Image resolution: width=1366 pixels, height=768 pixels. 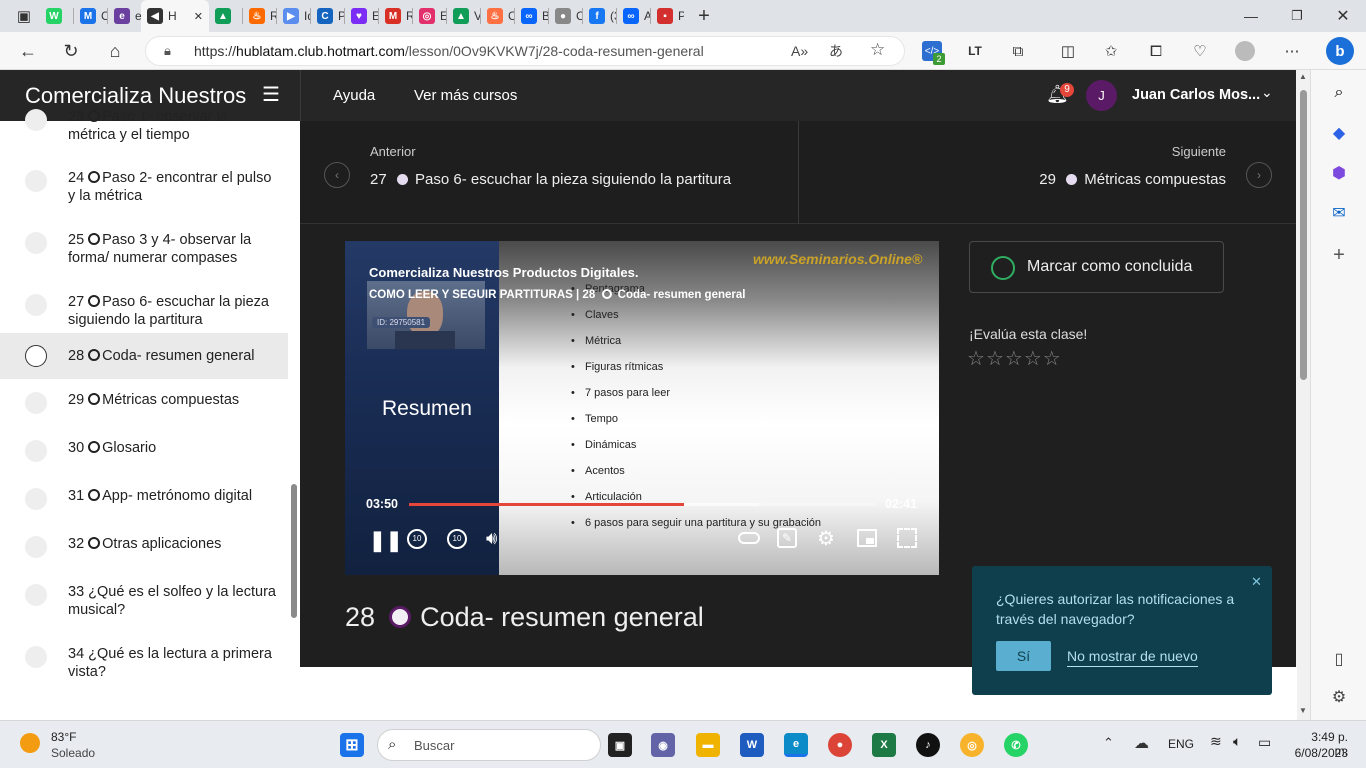 What do you see at coordinates (73, 753) in the screenshot?
I see `weather-description: Soleado` at bounding box center [73, 753].